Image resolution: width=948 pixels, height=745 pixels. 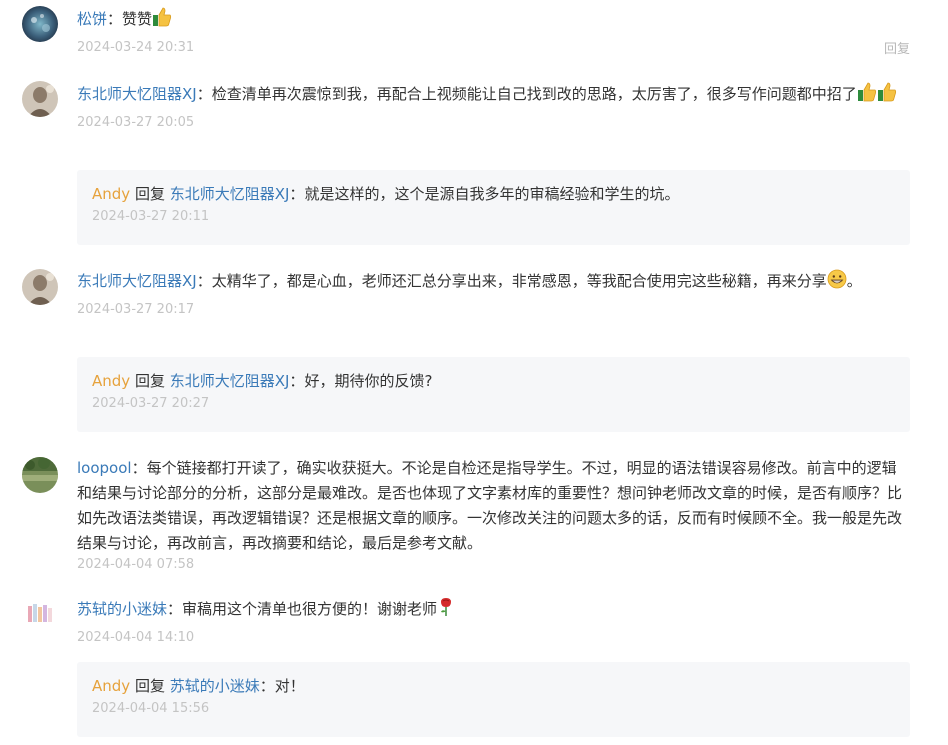 I want to click on comment-time: 2024-03-27 20:05, so click(x=136, y=122).